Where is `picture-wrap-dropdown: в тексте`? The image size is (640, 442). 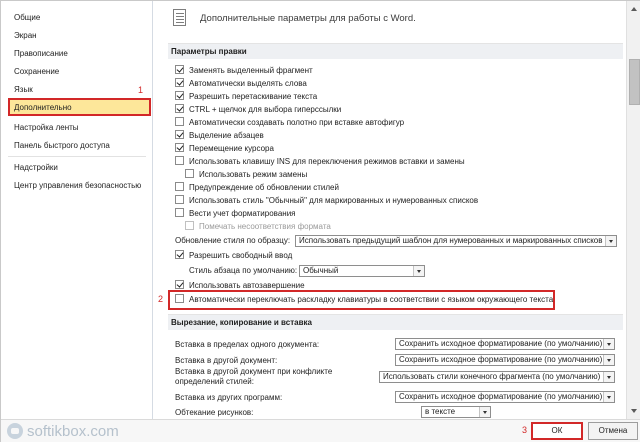 picture-wrap-dropdown: в тексте is located at coordinates (456, 412).